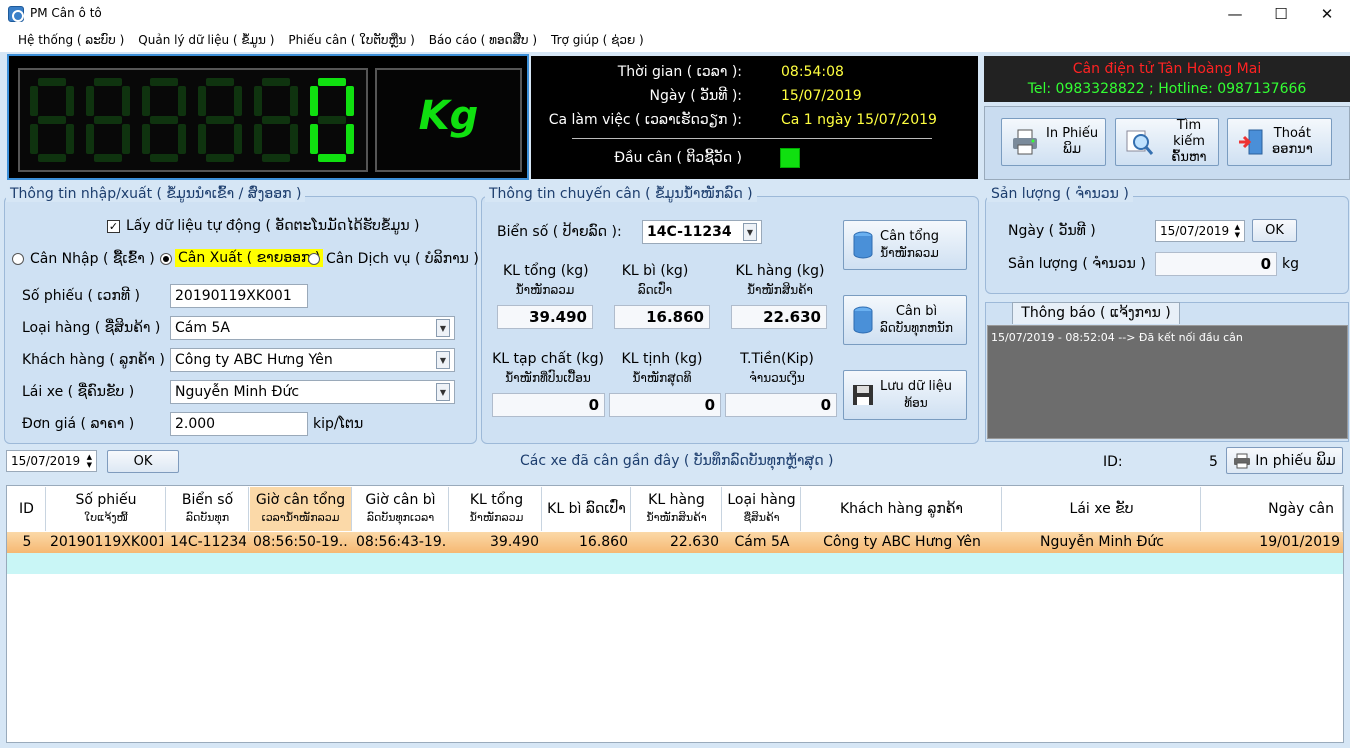  I want to click on weight-readout, so click(193, 120).